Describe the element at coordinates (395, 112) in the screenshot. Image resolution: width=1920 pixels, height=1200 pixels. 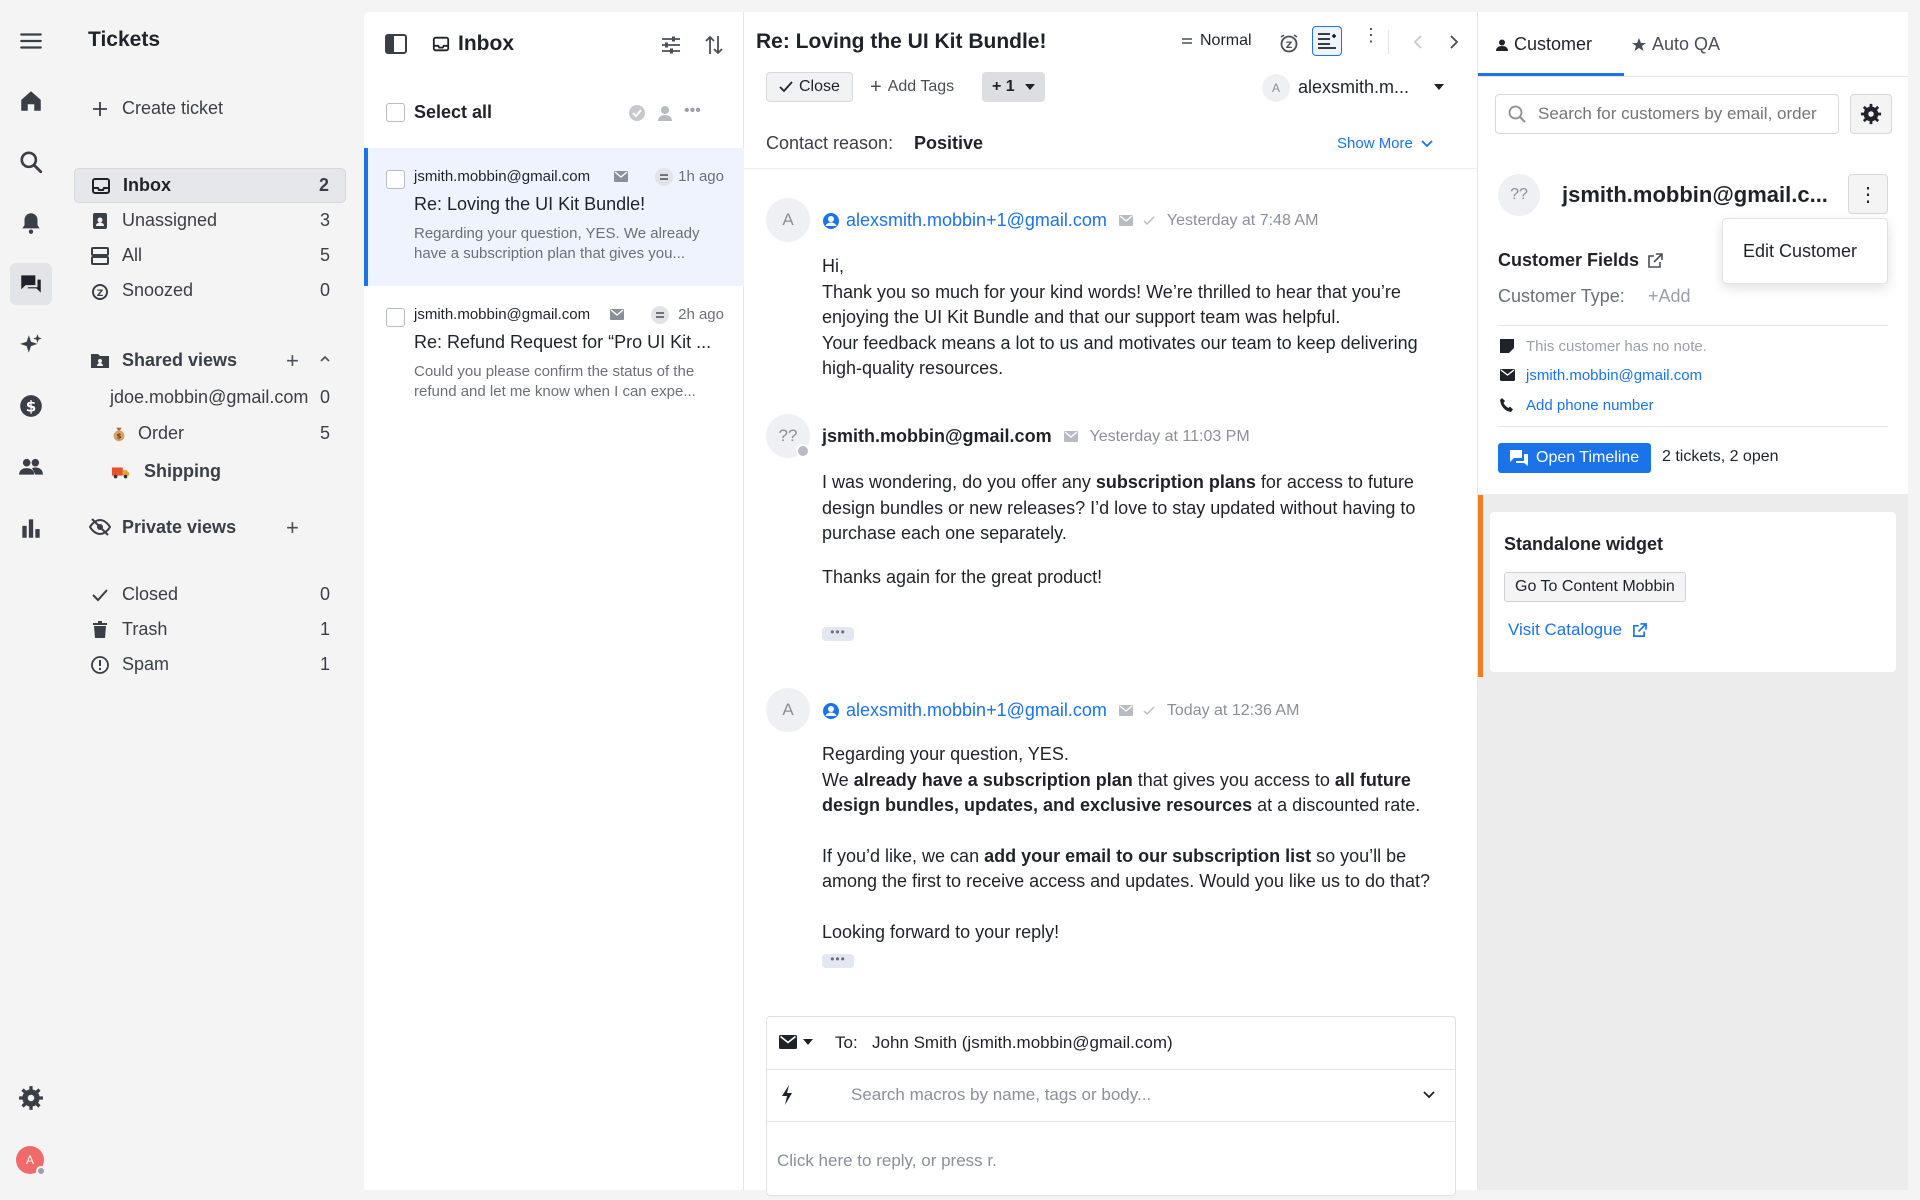
I see `select-all-checkbox` at that location.